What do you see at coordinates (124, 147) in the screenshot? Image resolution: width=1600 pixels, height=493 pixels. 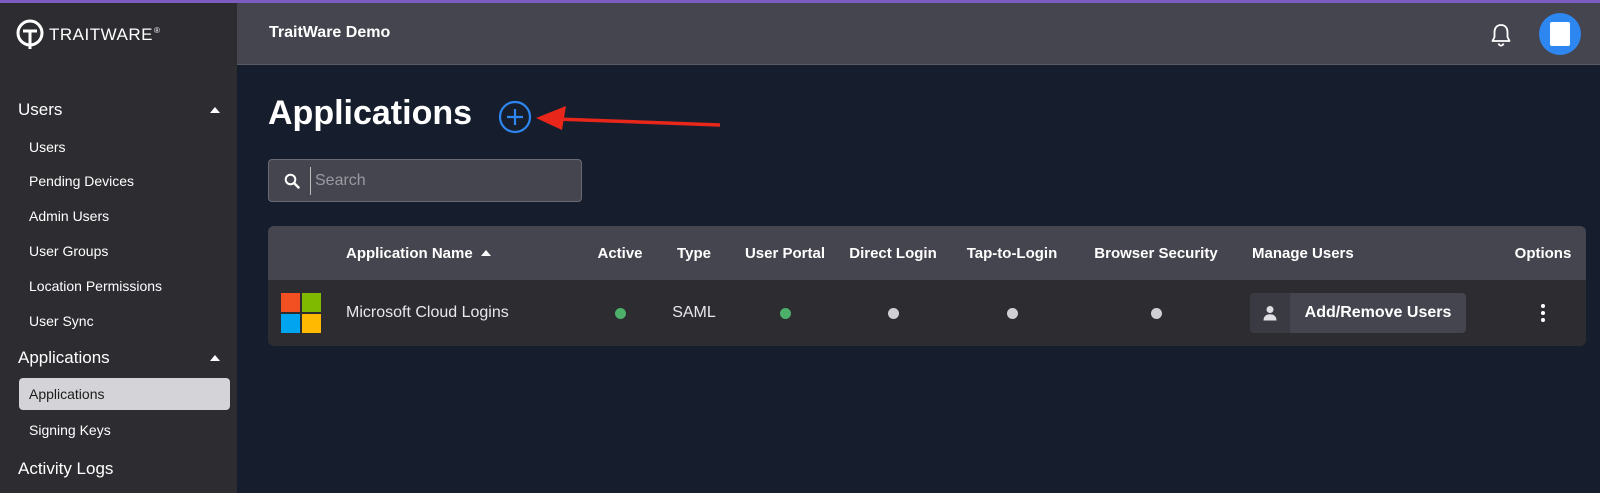 I see `sidebar-item-users: Users` at bounding box center [124, 147].